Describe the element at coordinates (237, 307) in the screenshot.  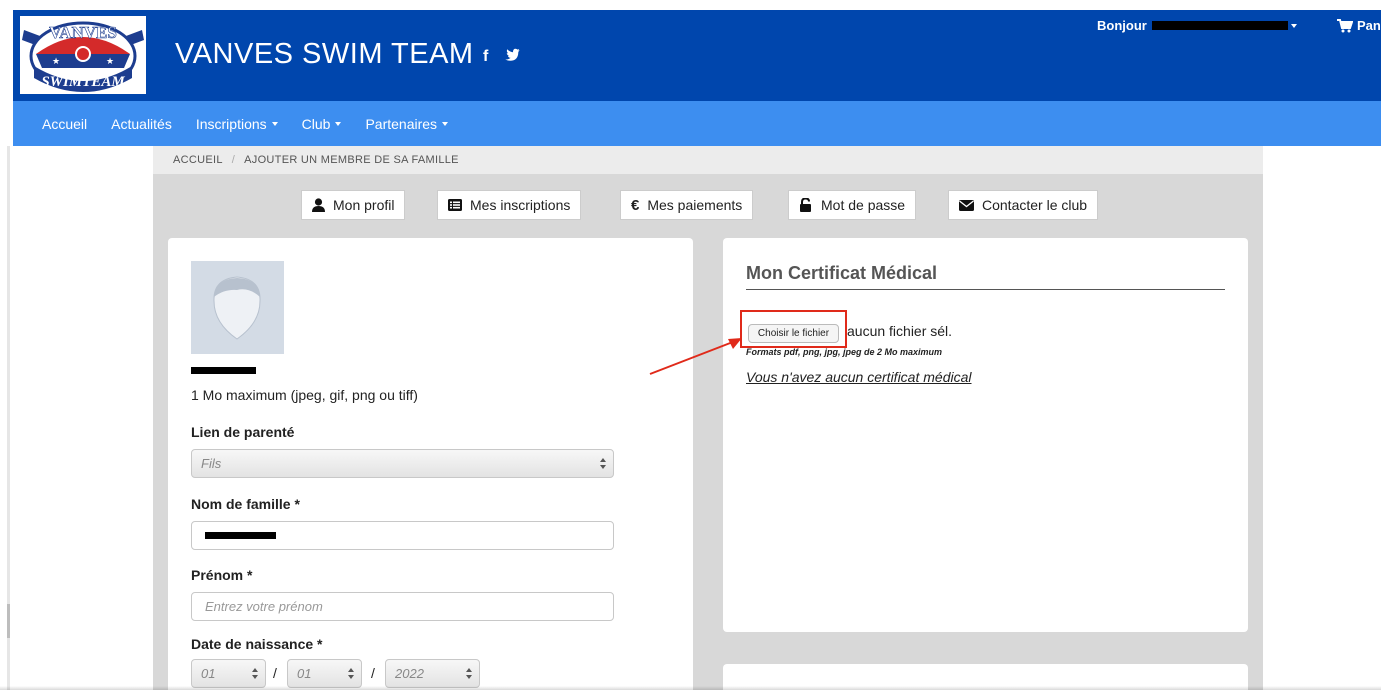
I see `avatar-placeholder` at that location.